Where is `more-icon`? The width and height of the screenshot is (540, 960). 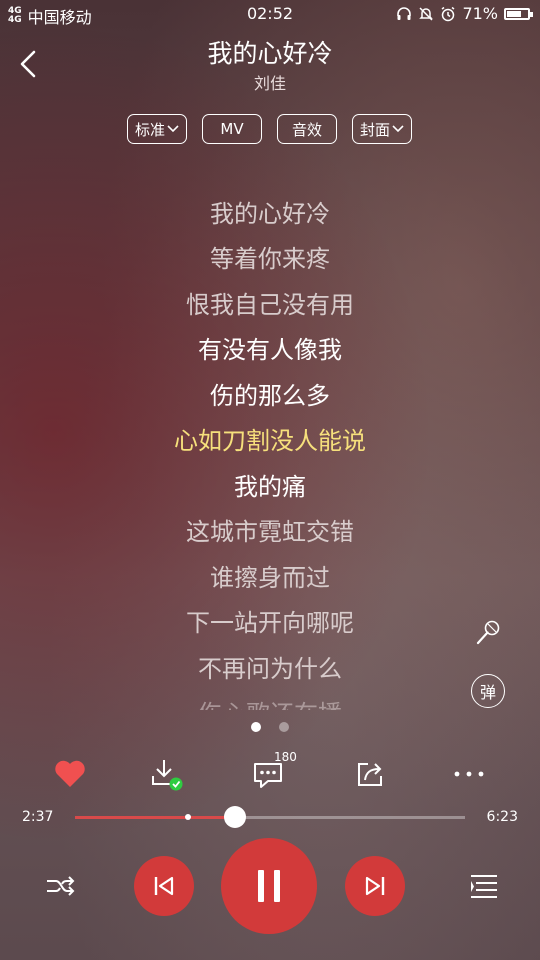
more-icon is located at coordinates (469, 774).